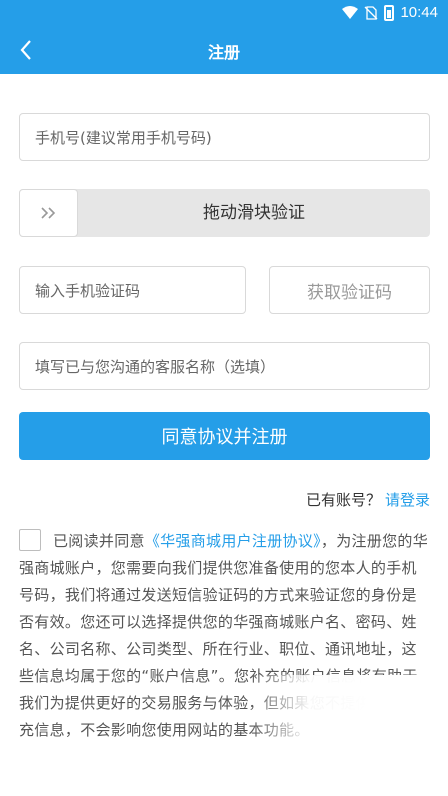  Describe the element at coordinates (343, 500) in the screenshot. I see `login-prompt-text: 已有账号？` at that location.